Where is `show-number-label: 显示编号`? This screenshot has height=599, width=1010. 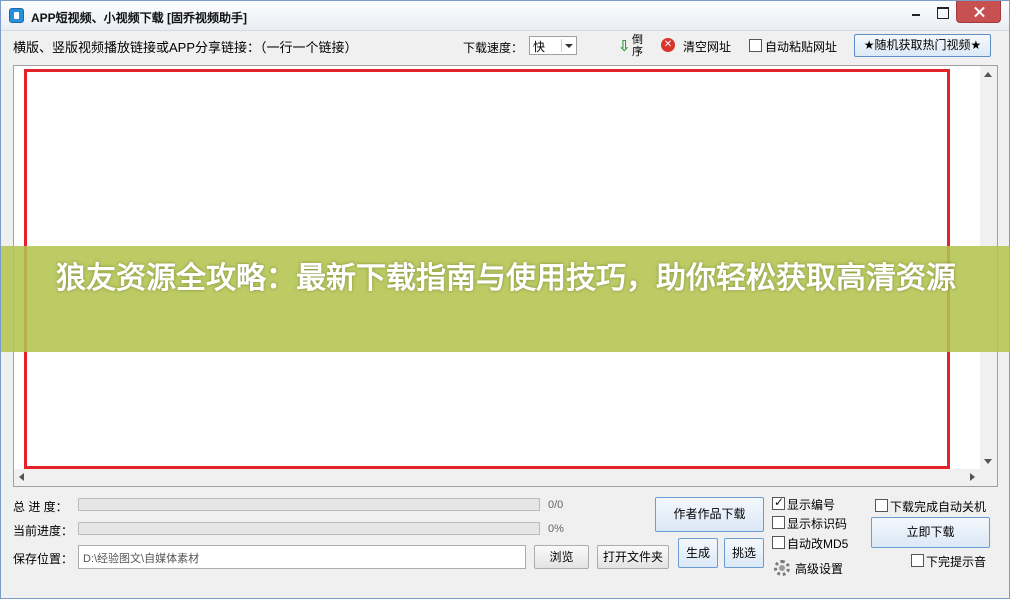 show-number-label: 显示编号 is located at coordinates (811, 505).